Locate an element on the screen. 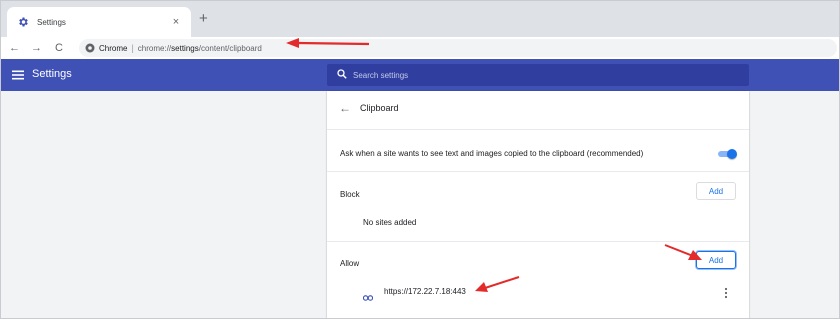 The width and height of the screenshot is (840, 319). ask-toggle is located at coordinates (727, 154).